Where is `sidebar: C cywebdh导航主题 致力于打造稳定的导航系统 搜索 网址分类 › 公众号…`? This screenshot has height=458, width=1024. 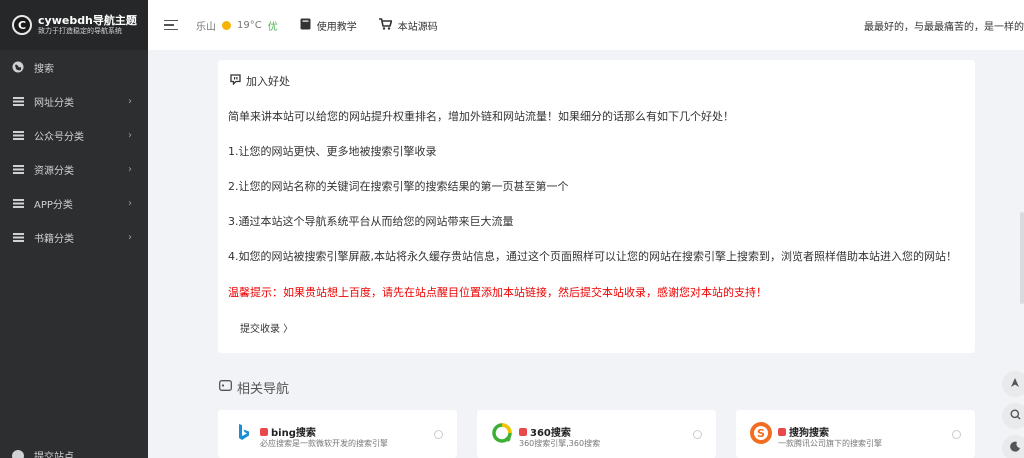 sidebar: C cywebdh导航主题 致力于打造稳定的导航系统 搜索 网址分类 › 公众号… is located at coordinates (74, 229).